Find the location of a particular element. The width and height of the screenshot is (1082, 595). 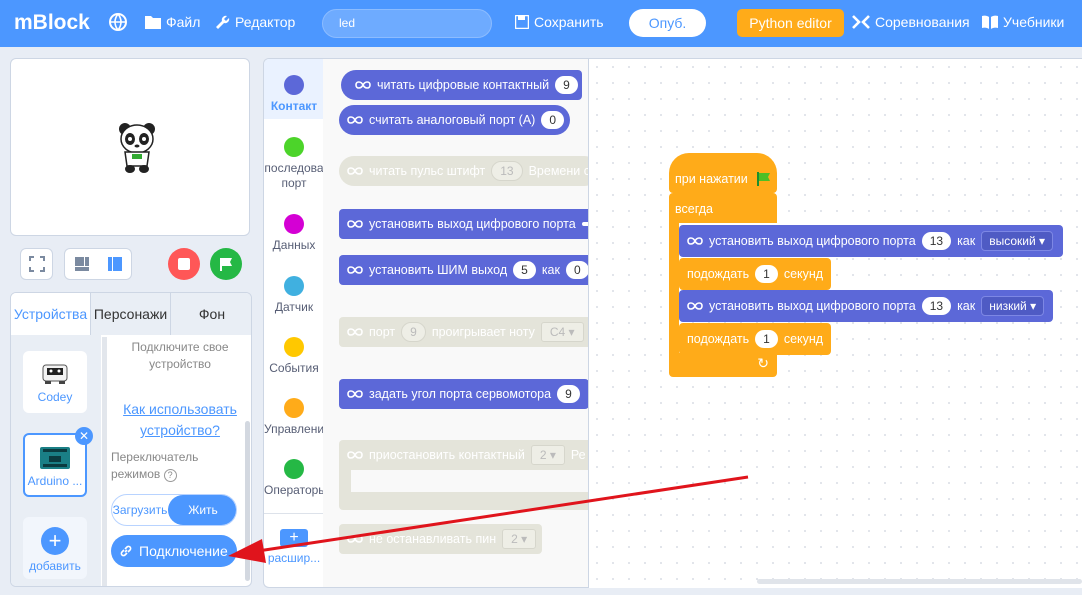

save-button: Сохранить is located at coordinates (559, 22).